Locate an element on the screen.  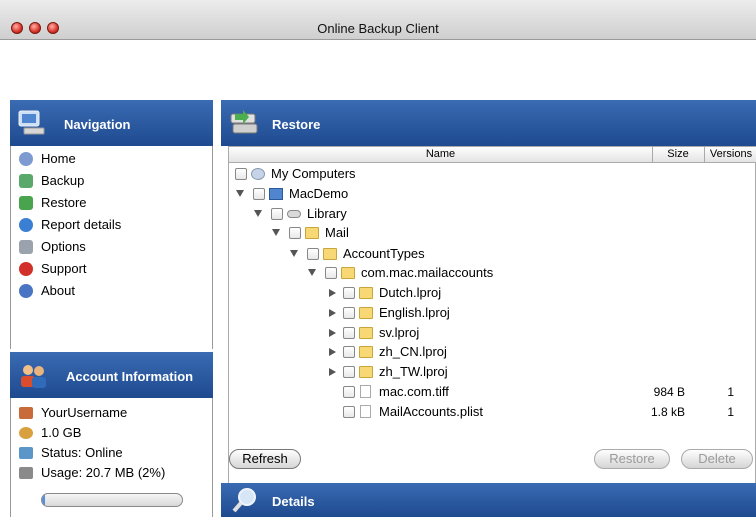
table-row: English.lproj is located at coordinates (492, 313).